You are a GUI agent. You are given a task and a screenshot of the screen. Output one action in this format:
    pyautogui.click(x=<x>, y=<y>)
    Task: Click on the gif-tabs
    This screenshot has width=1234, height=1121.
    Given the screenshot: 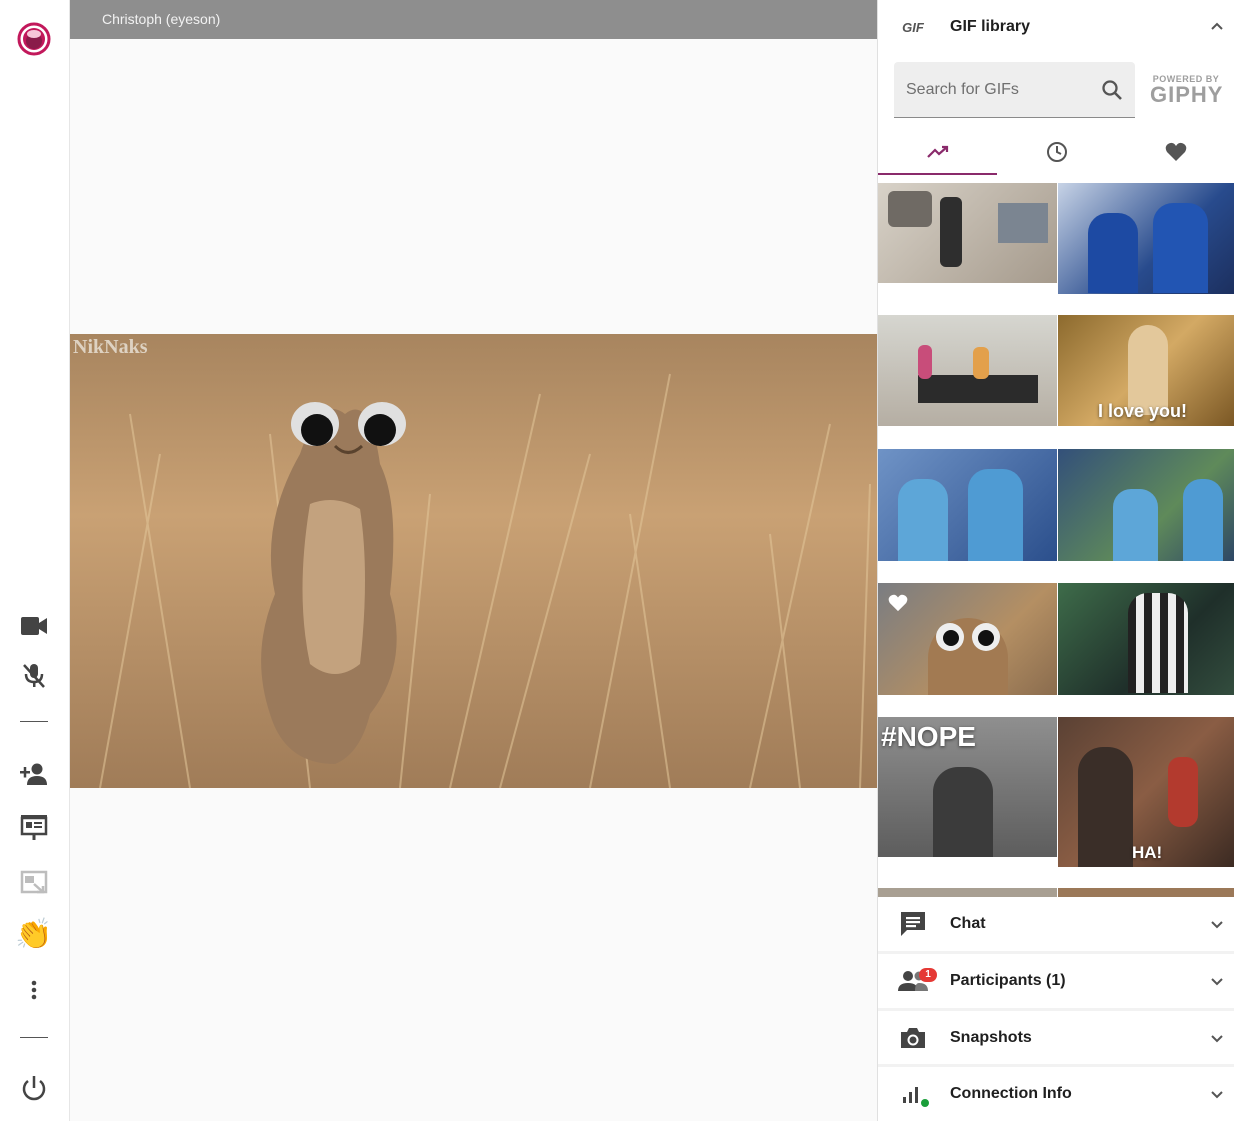 What is the action you would take?
    pyautogui.click(x=1056, y=151)
    